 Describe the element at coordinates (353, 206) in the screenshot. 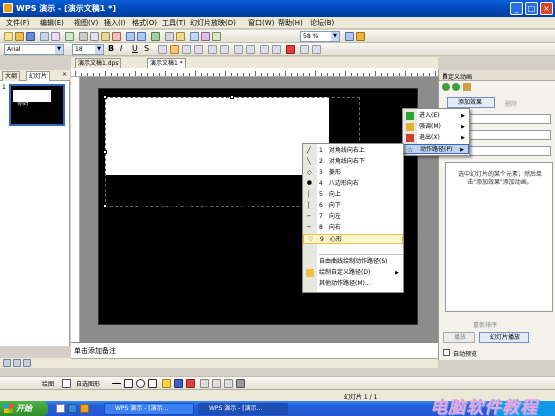

I see `menu-item-path-6: │ 6 向下` at that location.